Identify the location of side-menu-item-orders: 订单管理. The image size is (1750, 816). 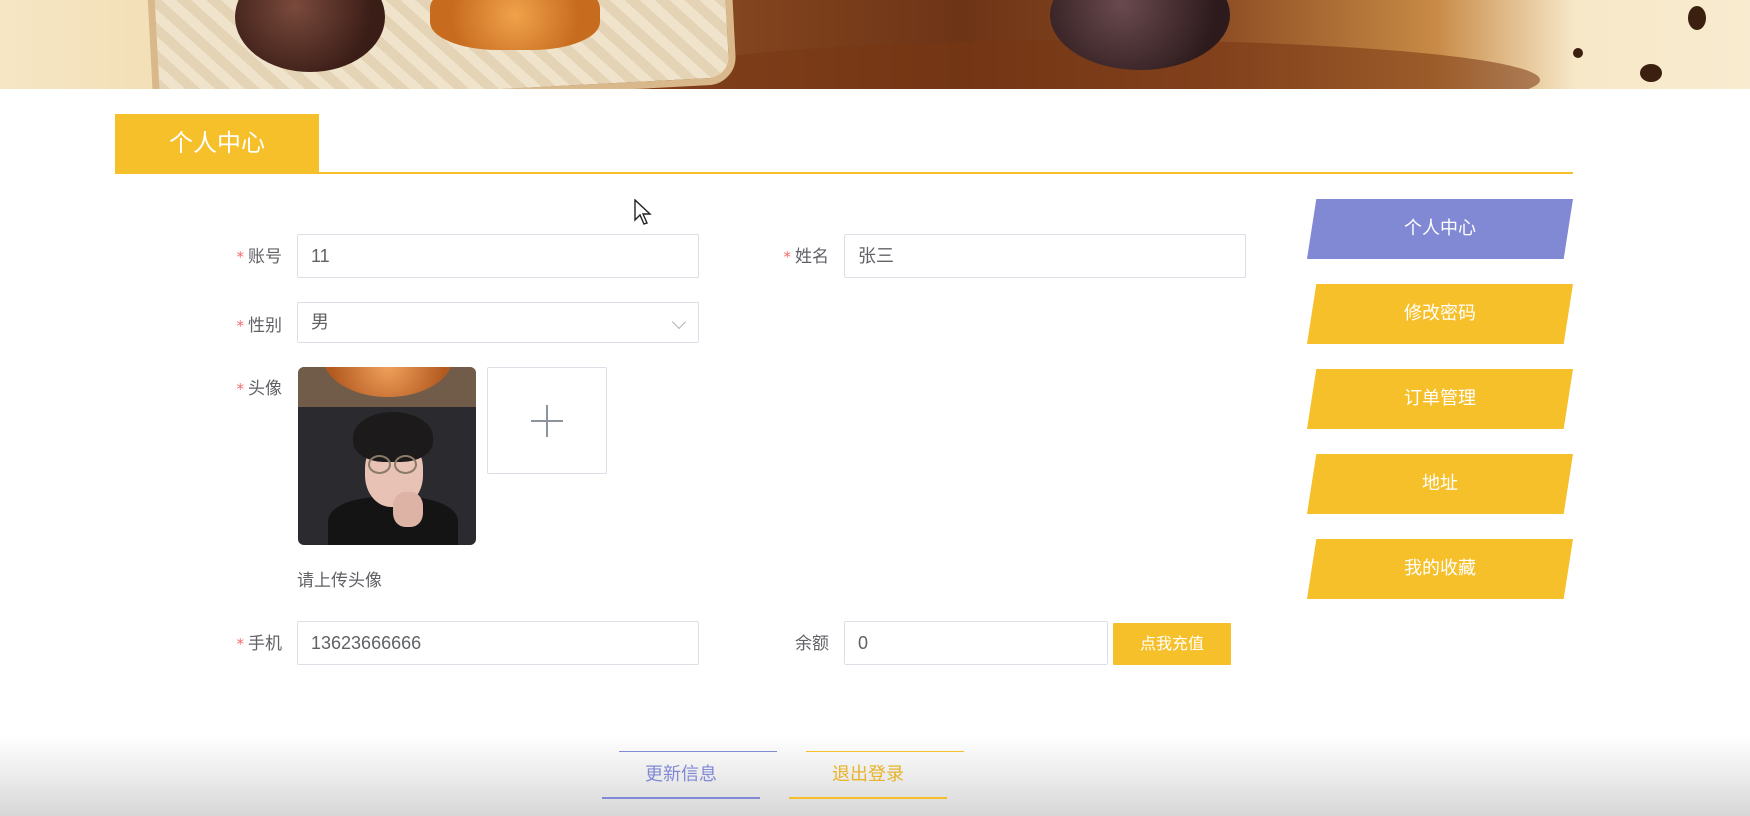
(1440, 399).